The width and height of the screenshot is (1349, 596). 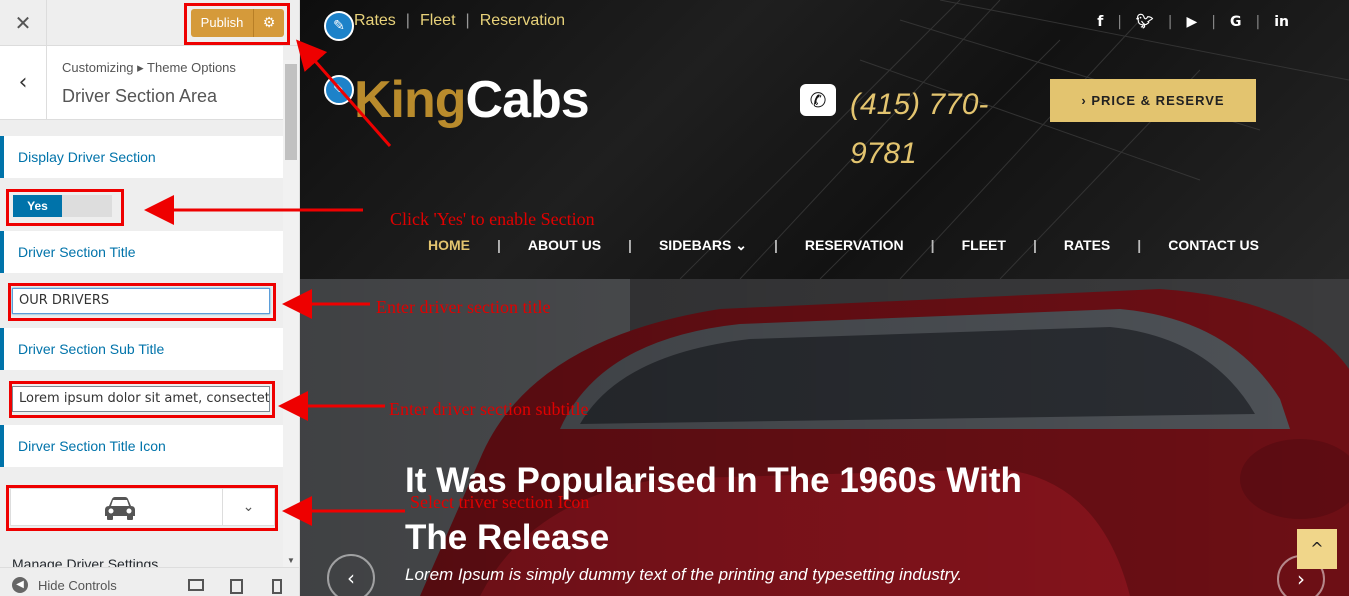 I want to click on youtube-icon: ▶, so click(x=1192, y=22).